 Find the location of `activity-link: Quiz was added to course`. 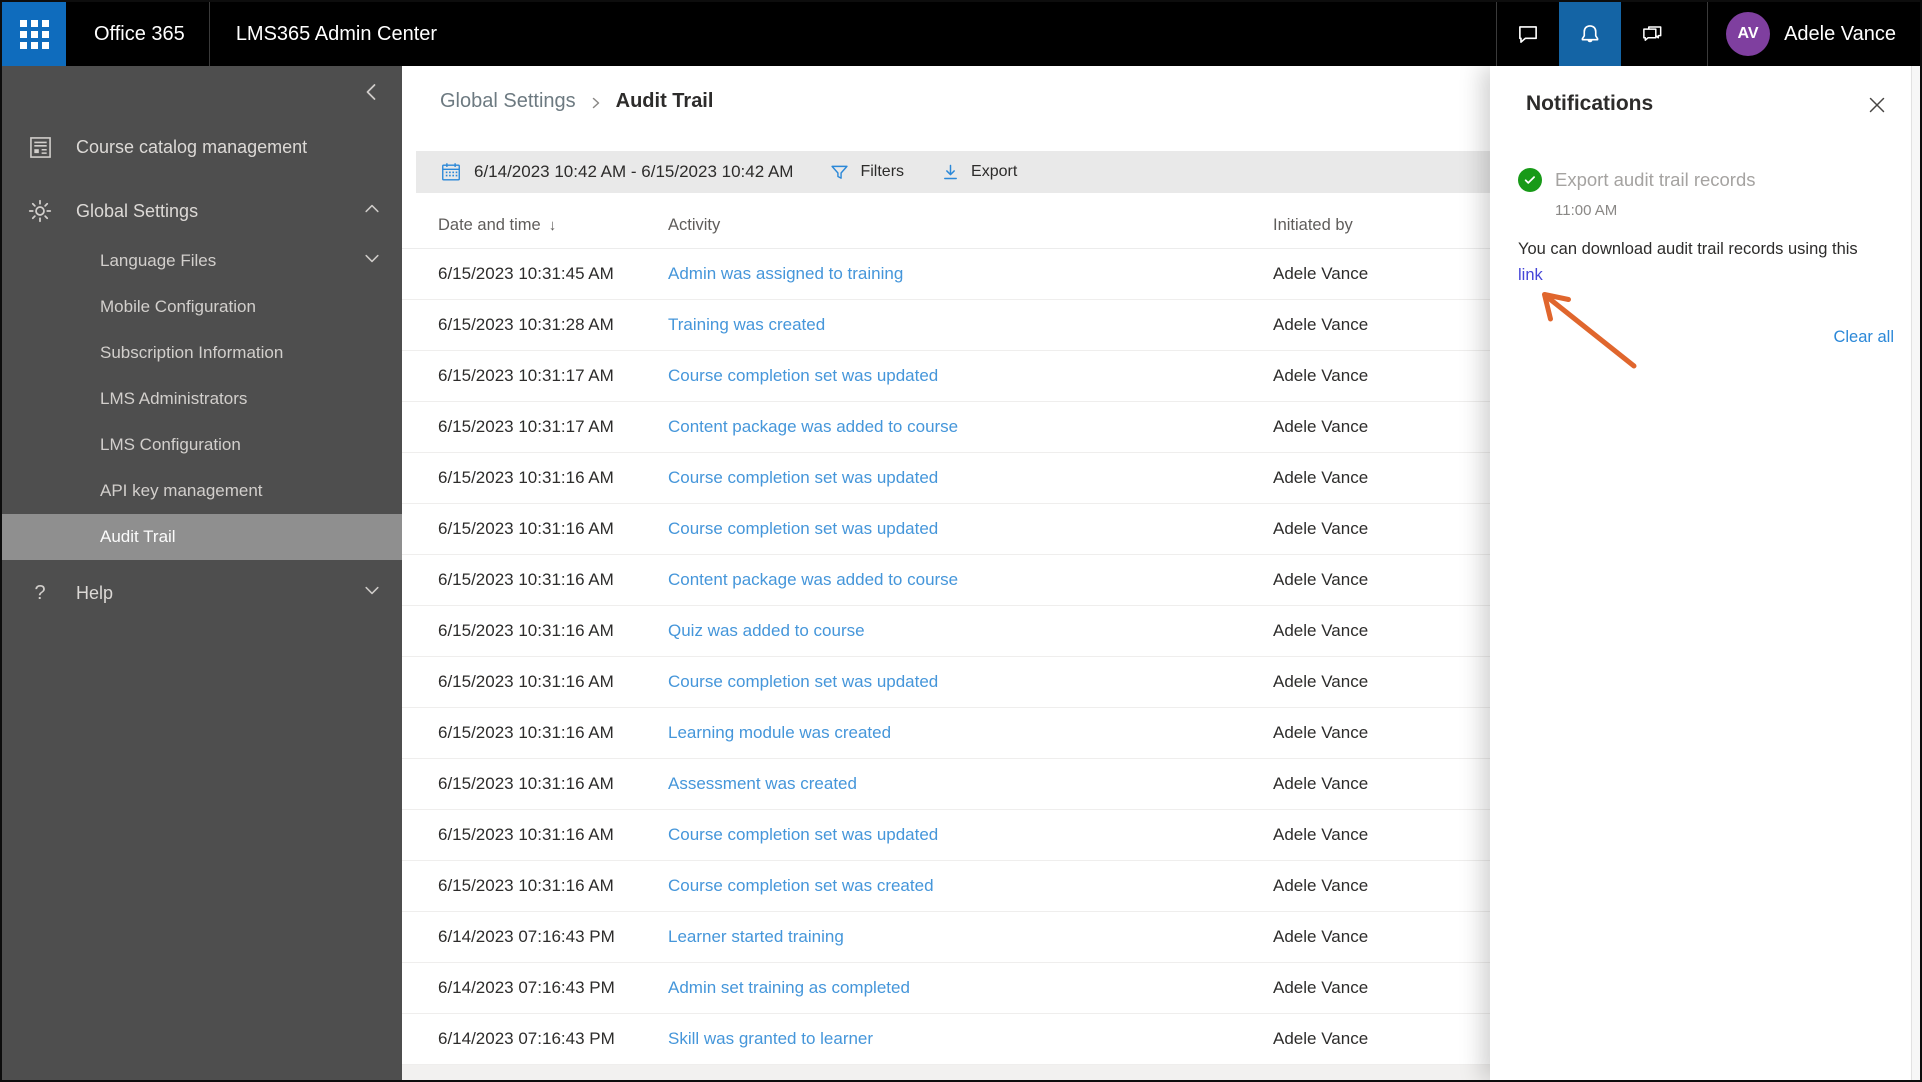

activity-link: Quiz was added to course is located at coordinates (766, 630).